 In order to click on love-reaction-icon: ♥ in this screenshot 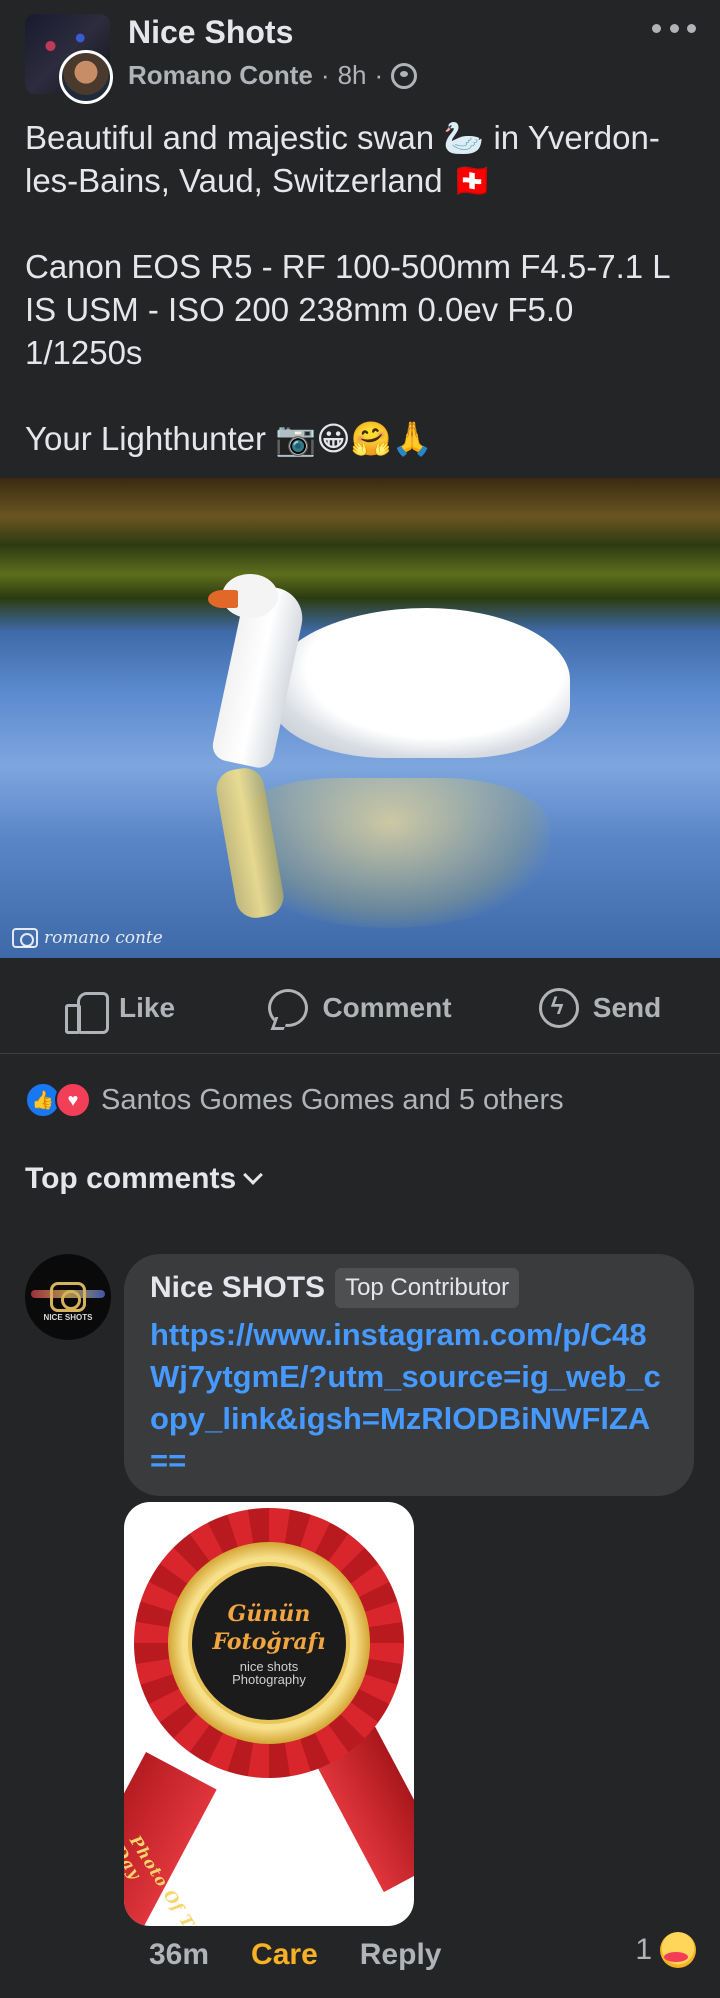, I will do `click(73, 1100)`.